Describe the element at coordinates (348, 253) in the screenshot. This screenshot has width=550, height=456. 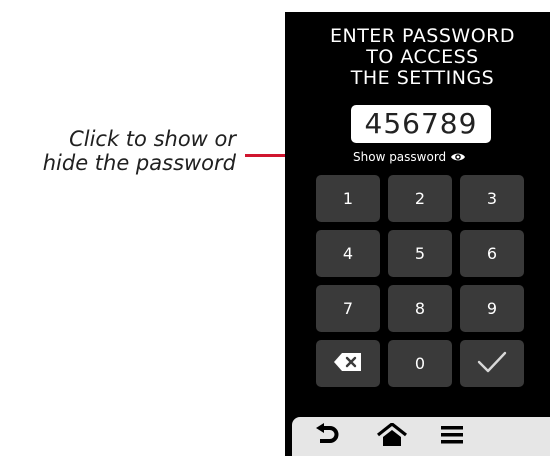
I see `key-4: 4` at that location.